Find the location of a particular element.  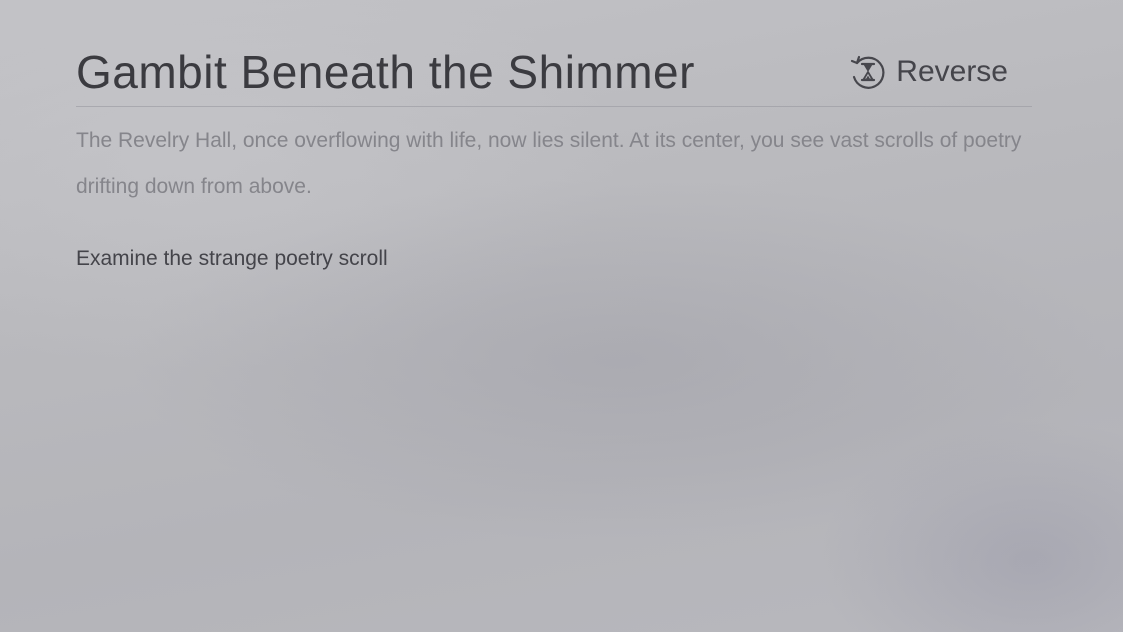

scene-header: Gambit Beneath the Shimmer Reverse is located at coordinates (554, 75).